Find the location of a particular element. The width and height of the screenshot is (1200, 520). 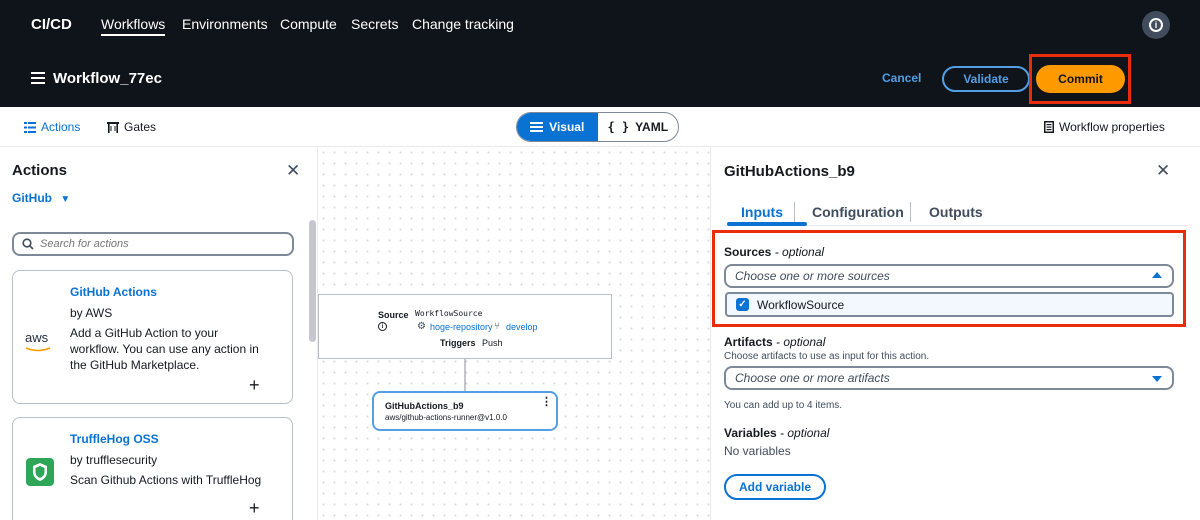

sources-highlight-box is located at coordinates (949, 278).